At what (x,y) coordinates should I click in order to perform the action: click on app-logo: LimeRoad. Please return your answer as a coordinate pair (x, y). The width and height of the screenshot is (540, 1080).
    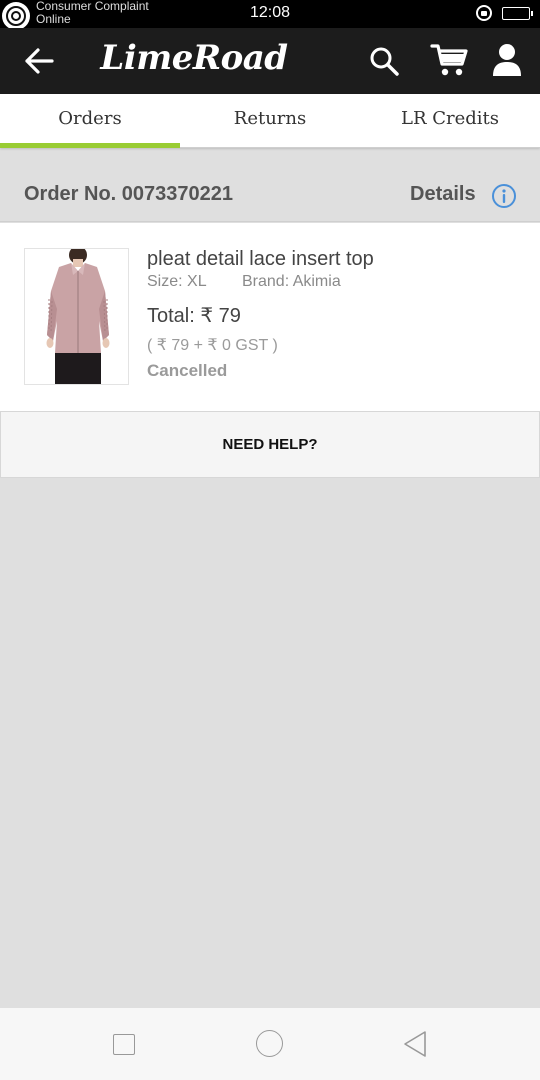
    Looking at the image, I should click on (194, 58).